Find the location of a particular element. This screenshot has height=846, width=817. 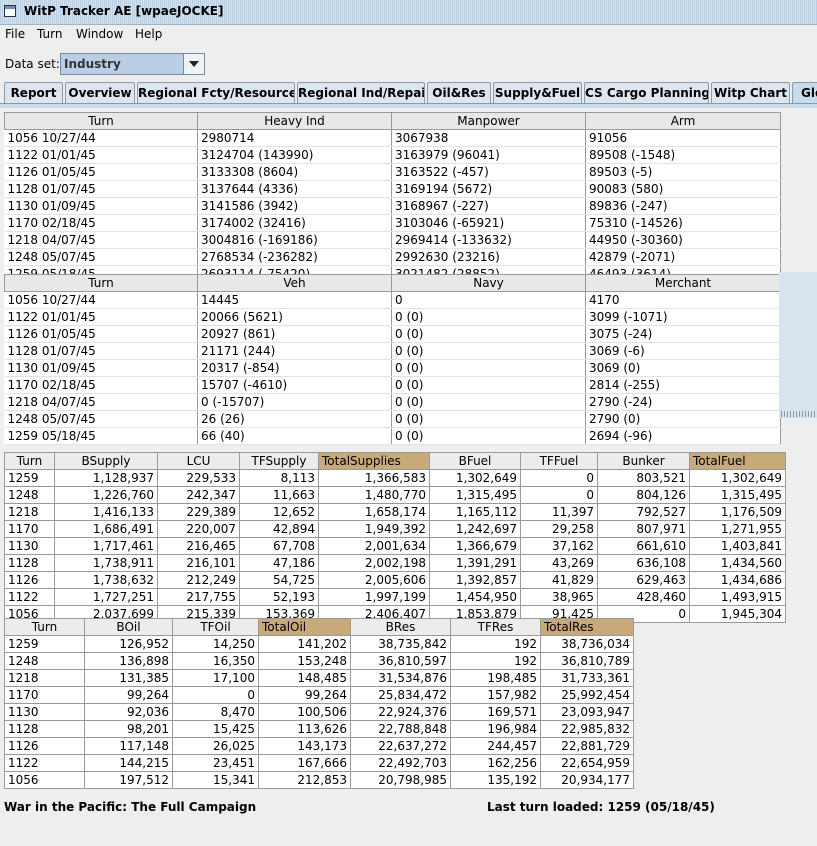

table-cell: 23,093,947 is located at coordinates (587, 712).